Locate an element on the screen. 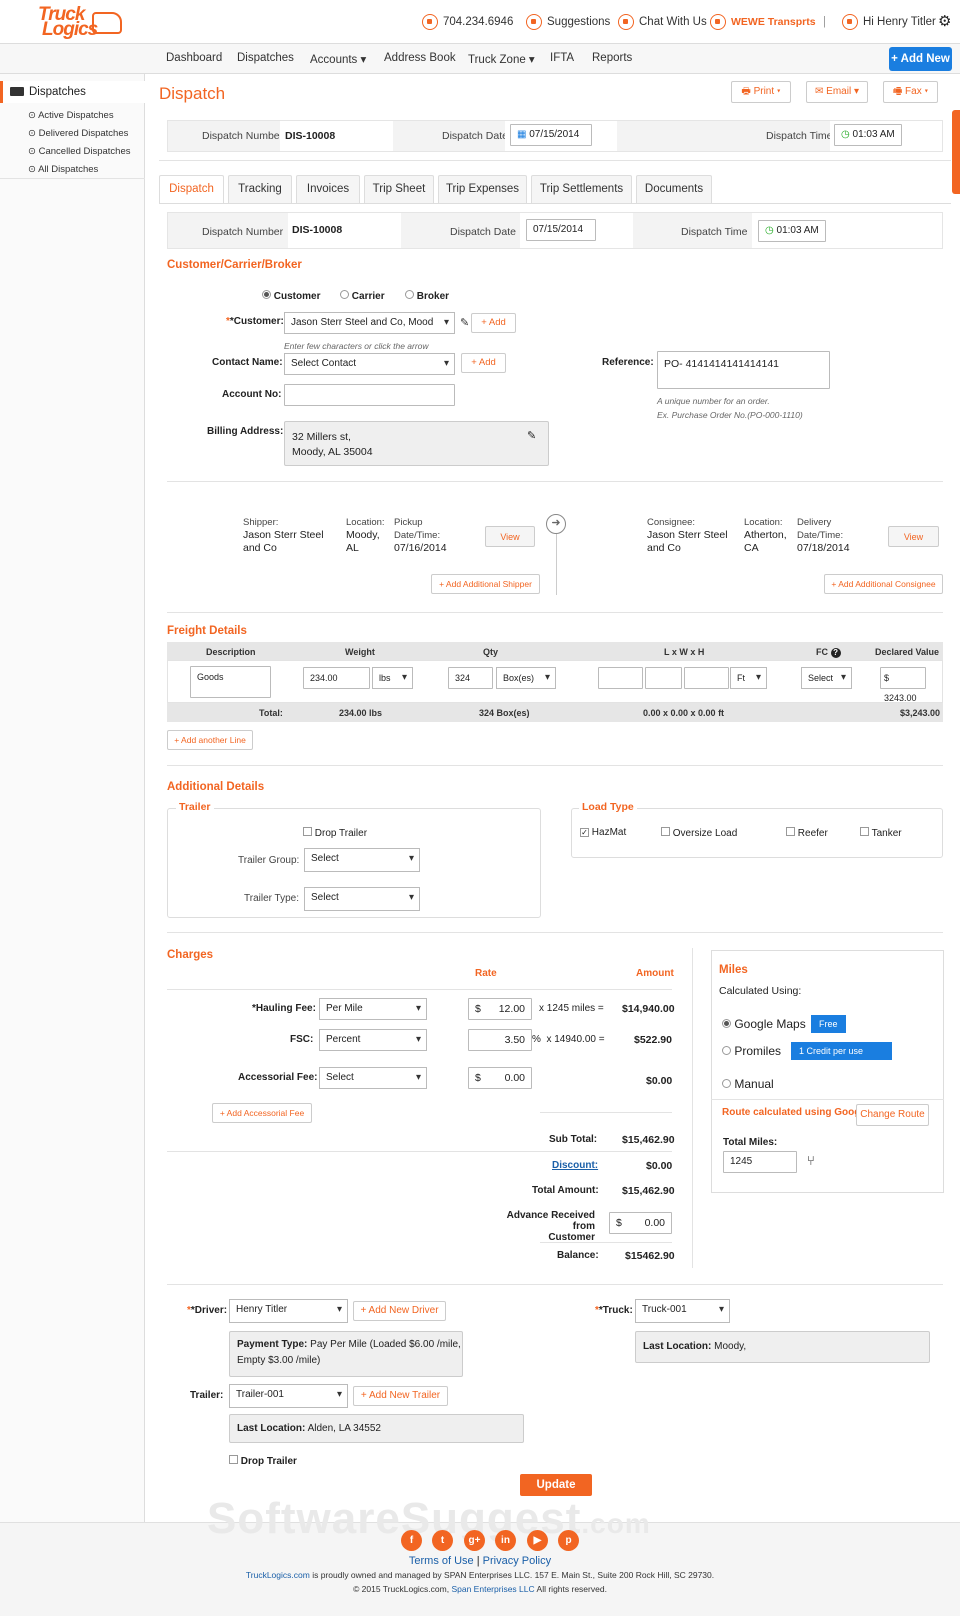 This screenshot has height=1616, width=960. view-consignee-button: View is located at coordinates (913, 536).